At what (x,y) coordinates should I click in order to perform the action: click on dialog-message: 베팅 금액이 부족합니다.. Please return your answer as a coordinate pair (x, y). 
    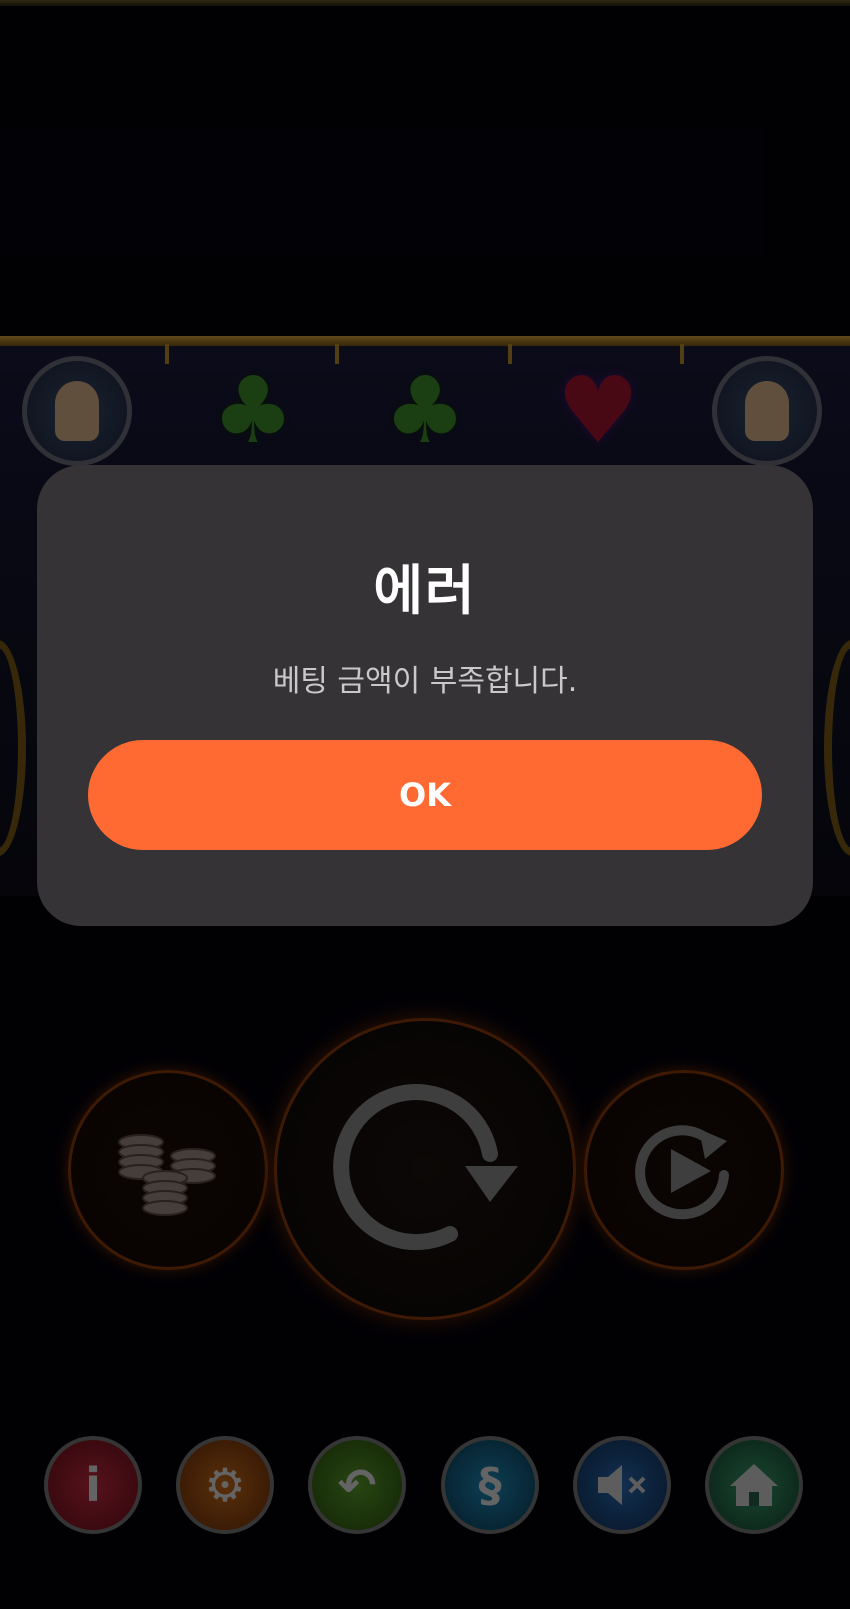
    Looking at the image, I should click on (425, 681).